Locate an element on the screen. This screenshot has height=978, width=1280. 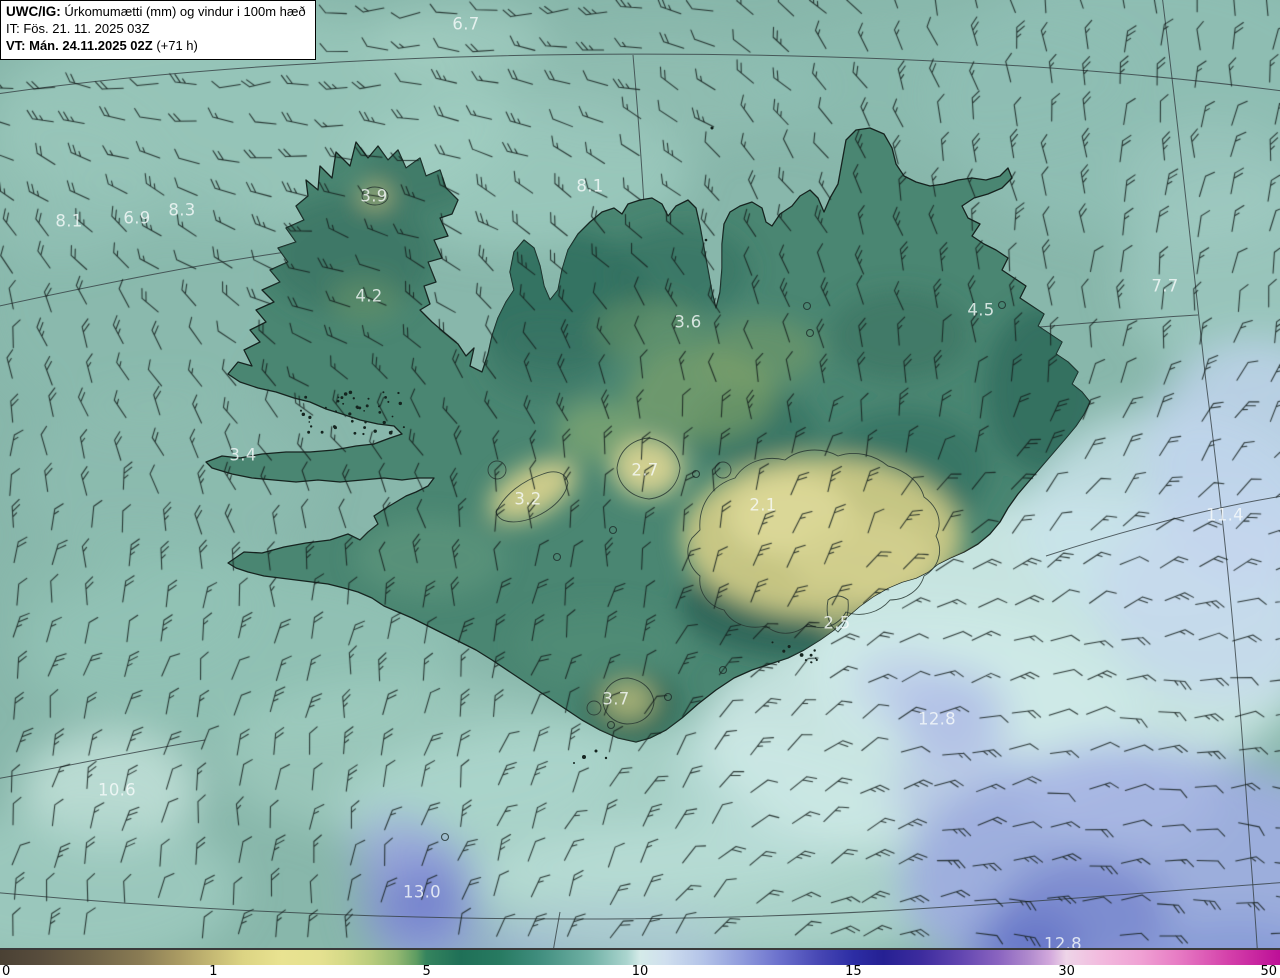
title-line-valid: VT: Mán. 24.11.2025 02Z (+71 h) is located at coordinates (156, 46).